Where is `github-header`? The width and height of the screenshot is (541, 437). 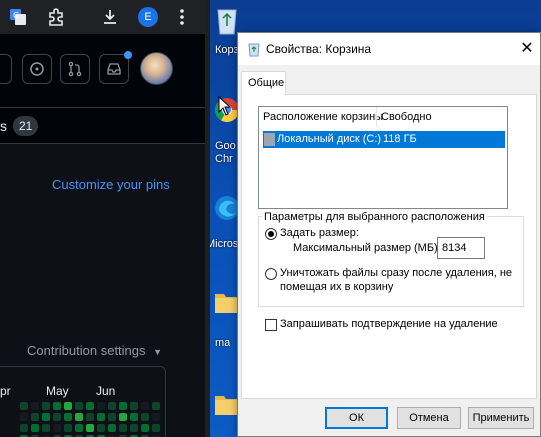 github-header is located at coordinates (102, 71).